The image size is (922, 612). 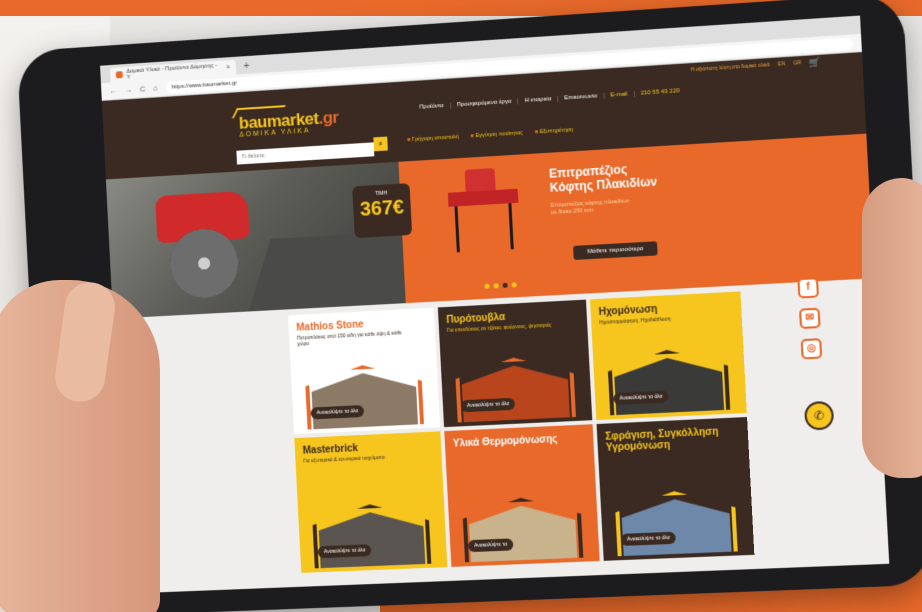 What do you see at coordinates (730, 67) in the screenshot?
I see `topbar-text: Η αξιόπιστη λύση στα δομικά υλικά` at bounding box center [730, 67].